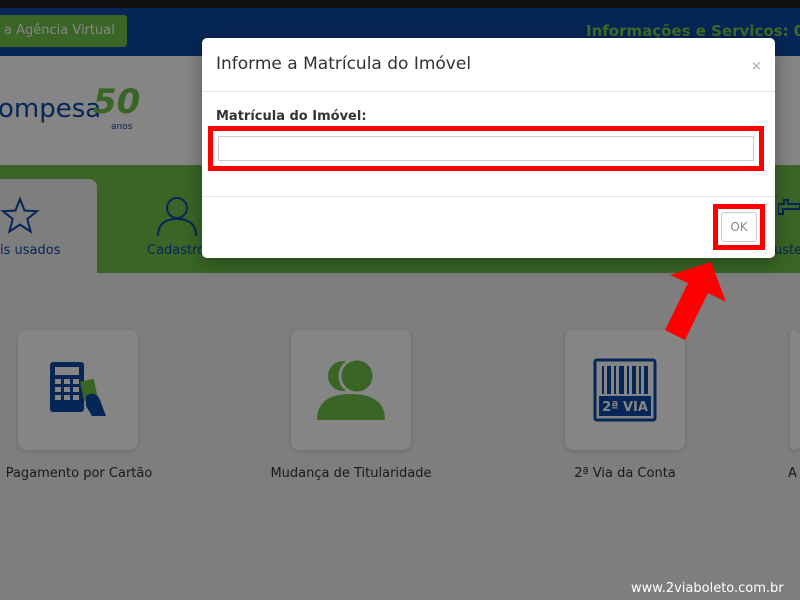 This screenshot has width=800, height=600. I want to click on modal-title: Informe a Matrícula do Imóvel, so click(344, 64).